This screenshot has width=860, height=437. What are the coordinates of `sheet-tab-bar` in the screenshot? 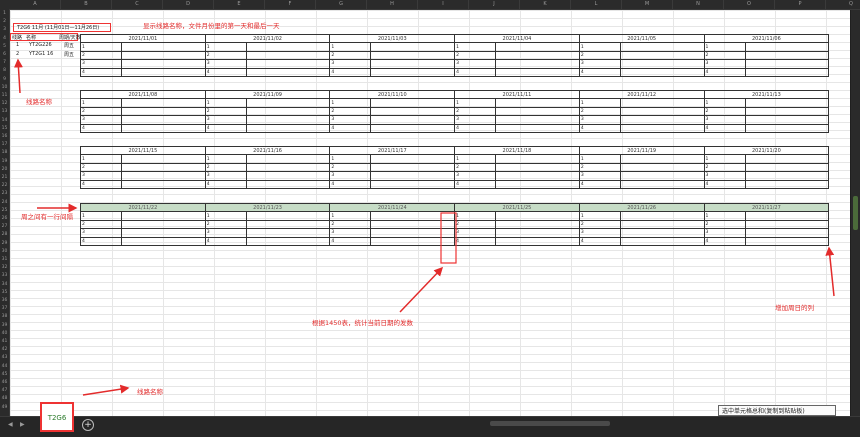 It's located at (430, 426).